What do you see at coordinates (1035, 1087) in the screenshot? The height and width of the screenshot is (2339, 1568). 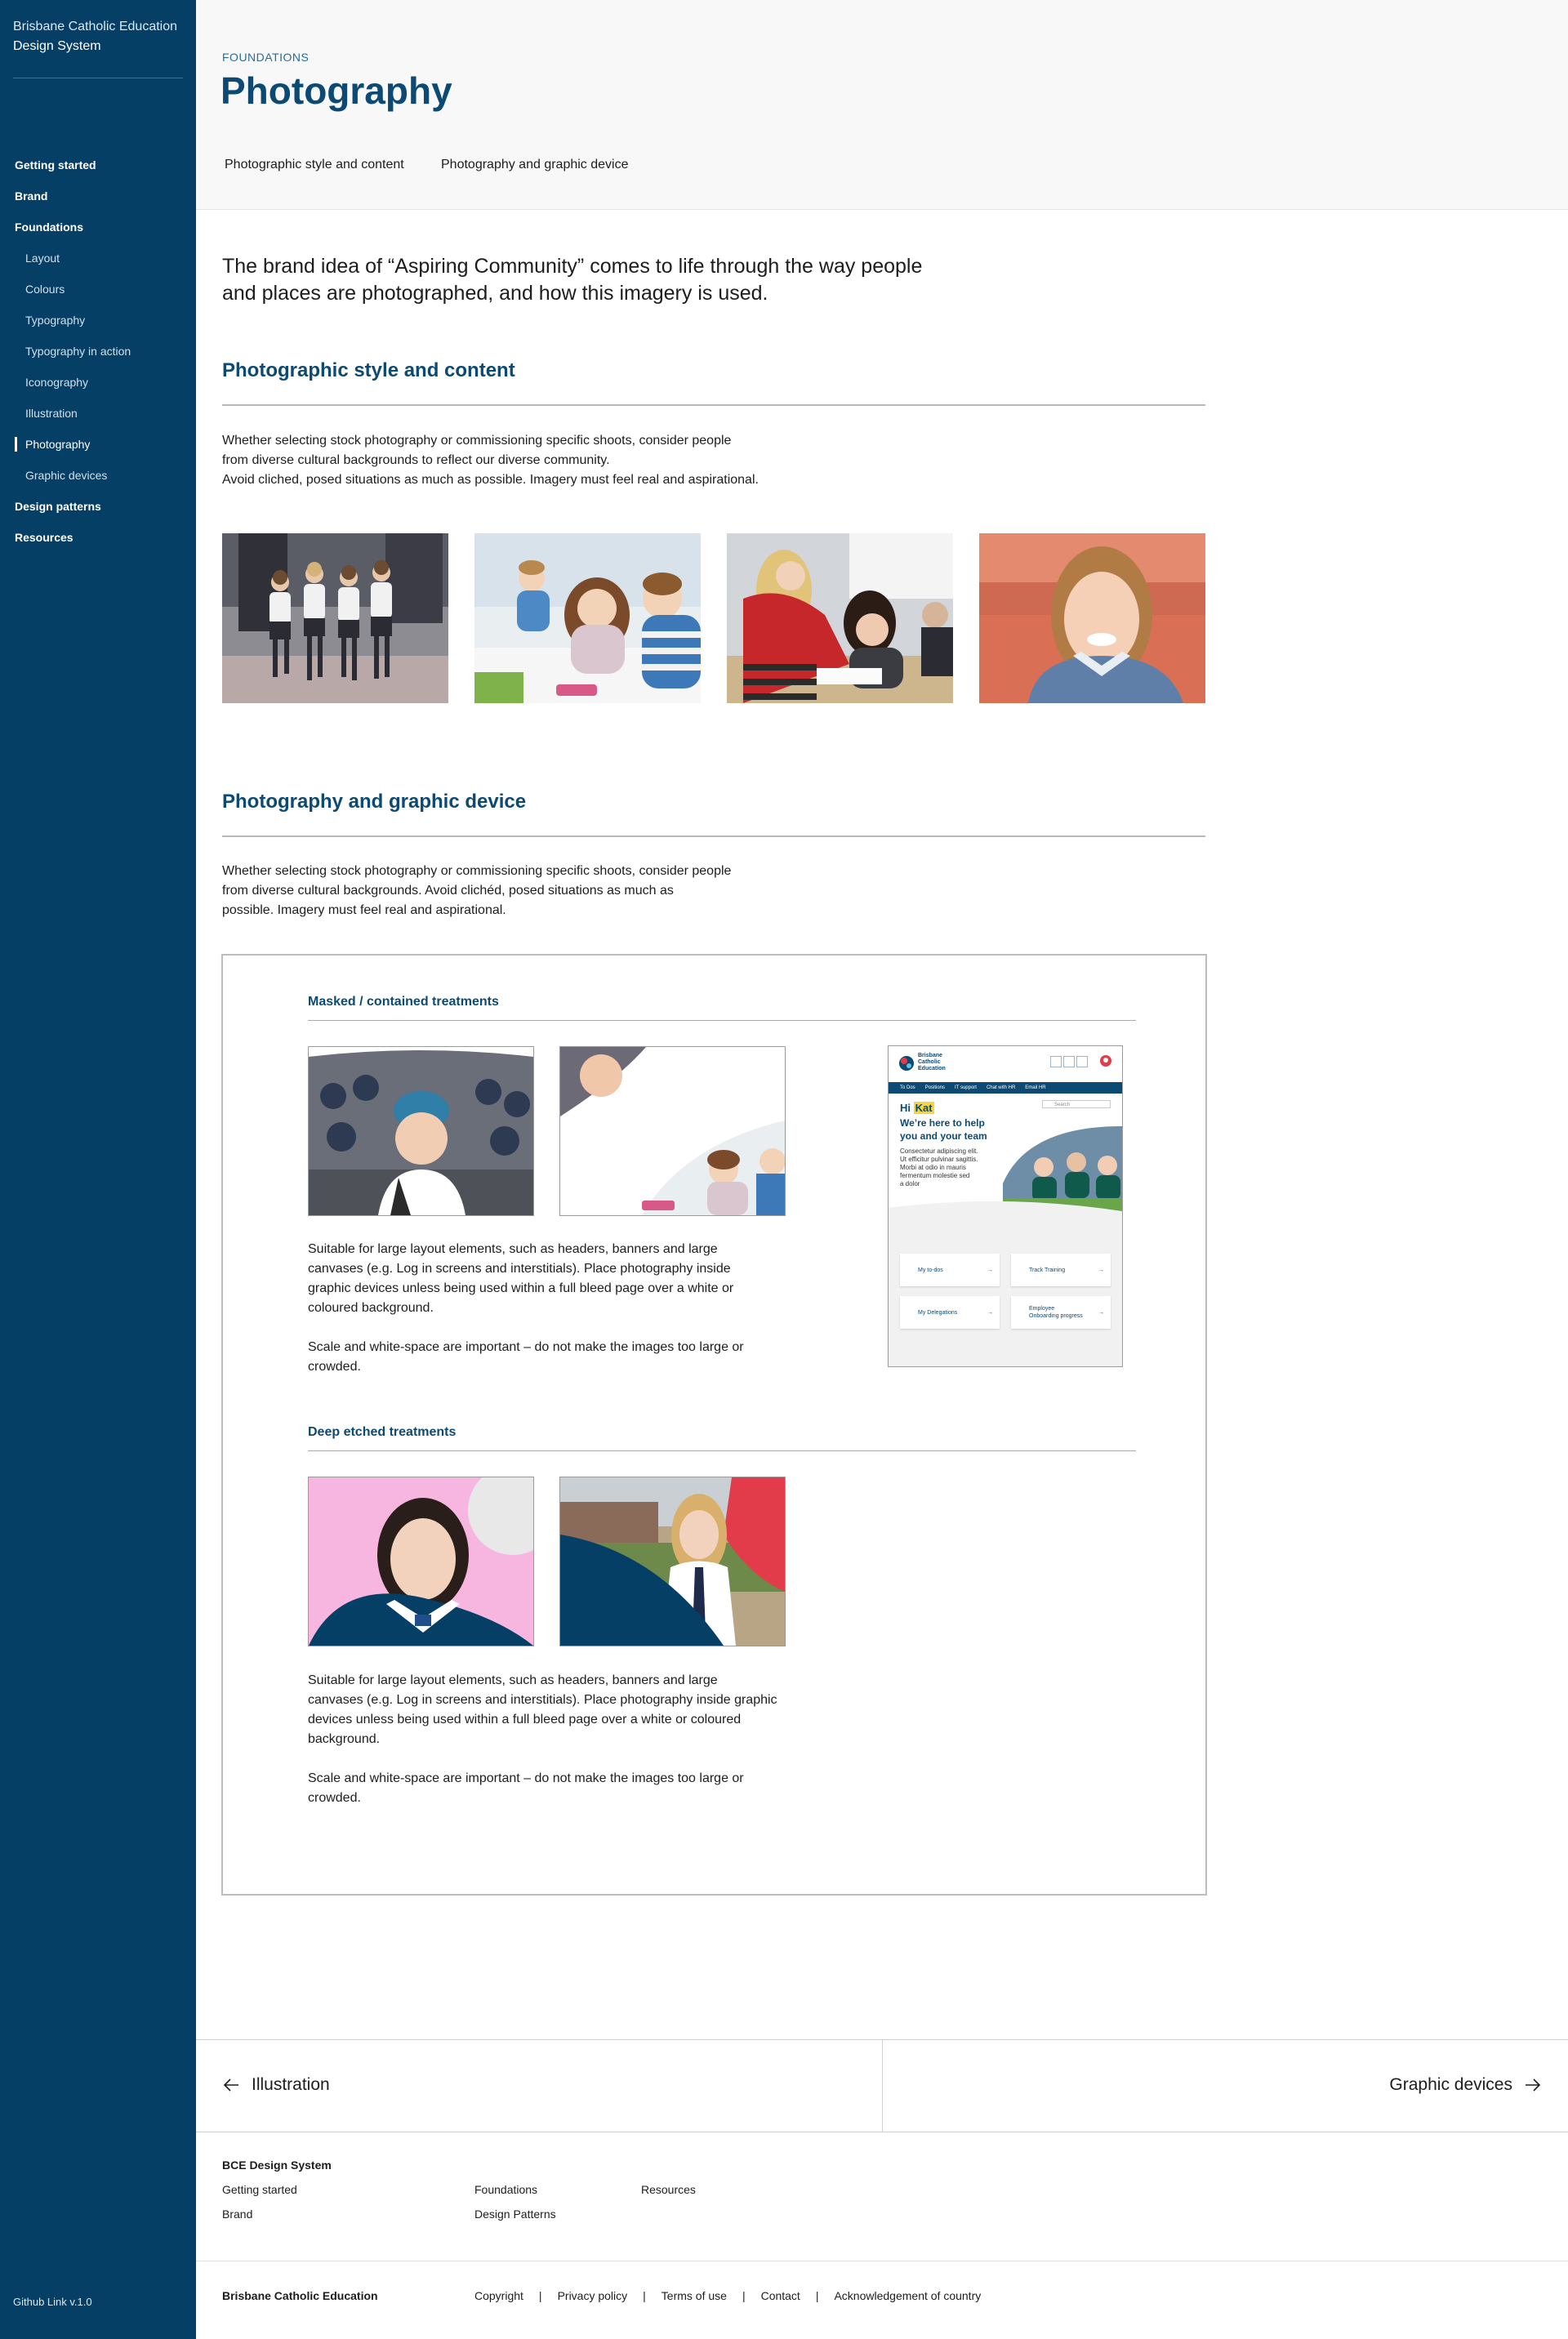 I see `mockup-nav-item: Email HR` at bounding box center [1035, 1087].